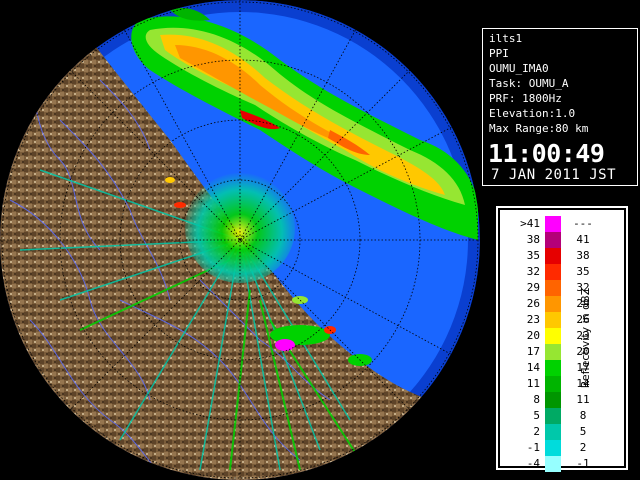  I want to click on legend-row: -4 -1, so click(558, 464).